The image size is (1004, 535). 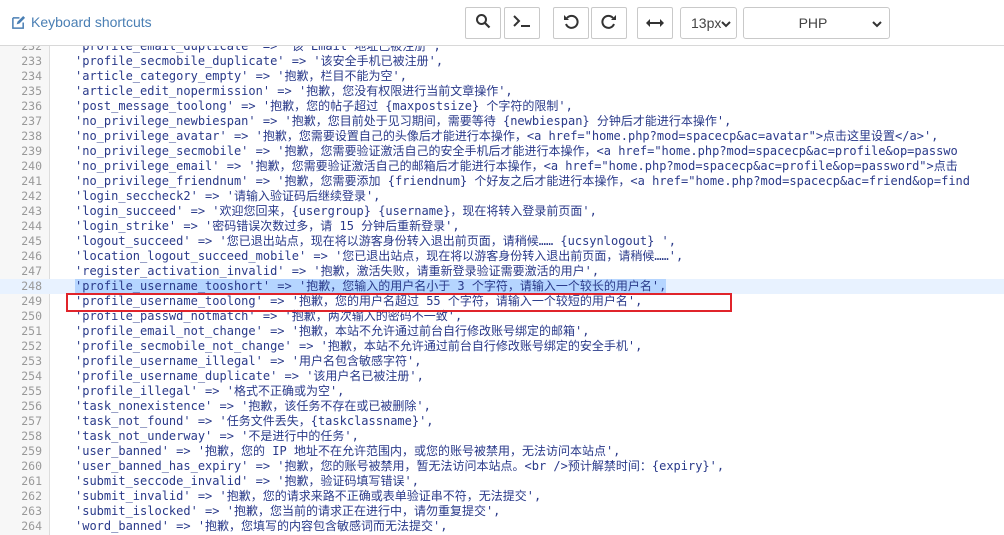 I want to click on line-number: 235, so click(x=31, y=91).